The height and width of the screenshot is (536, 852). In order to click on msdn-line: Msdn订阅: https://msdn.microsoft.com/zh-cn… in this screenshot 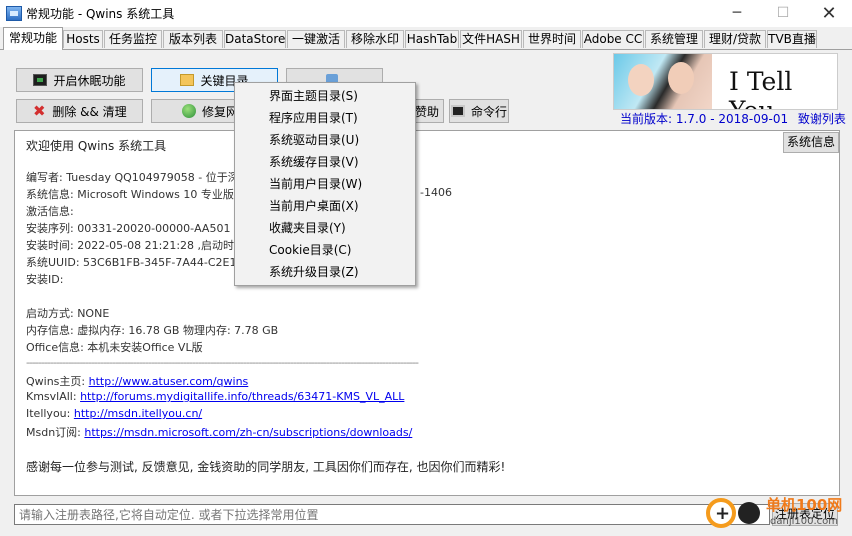, I will do `click(219, 432)`.